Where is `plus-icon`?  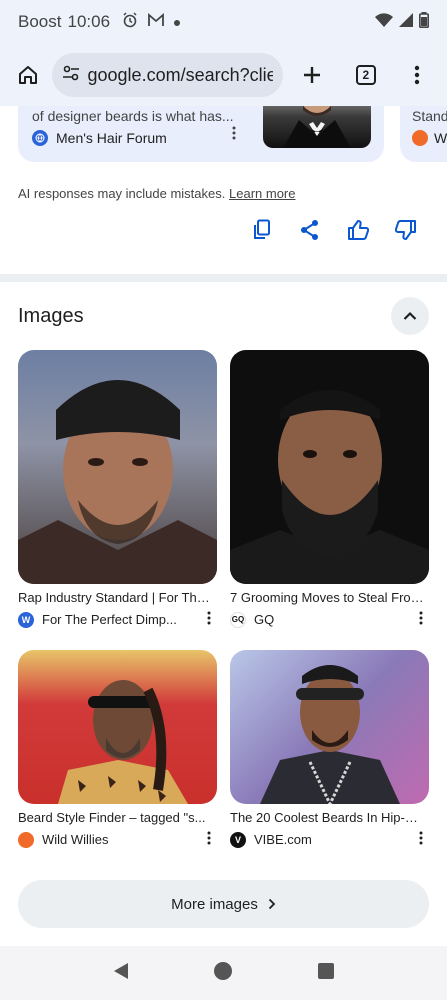
plus-icon is located at coordinates (312, 75).